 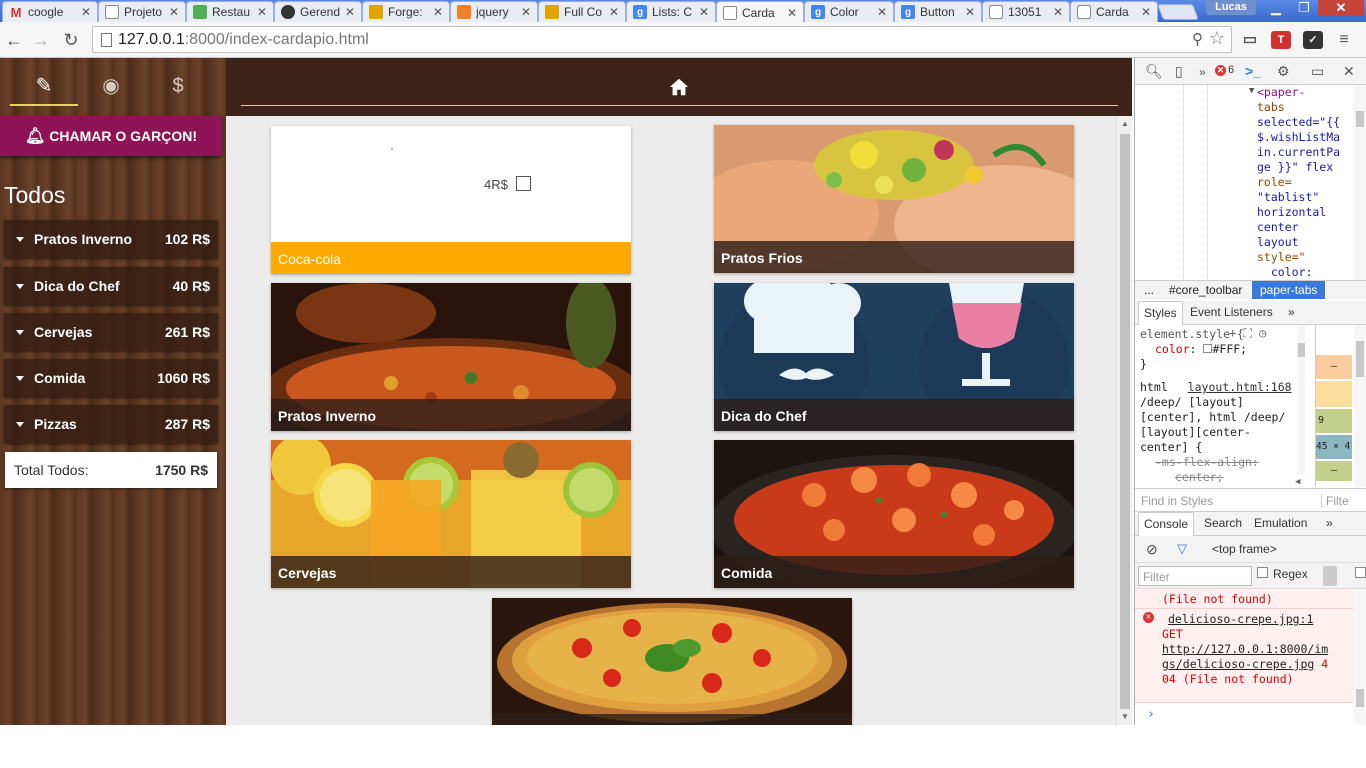 I want to click on browser-tab: Full Co ✕, so click(x=582, y=11).